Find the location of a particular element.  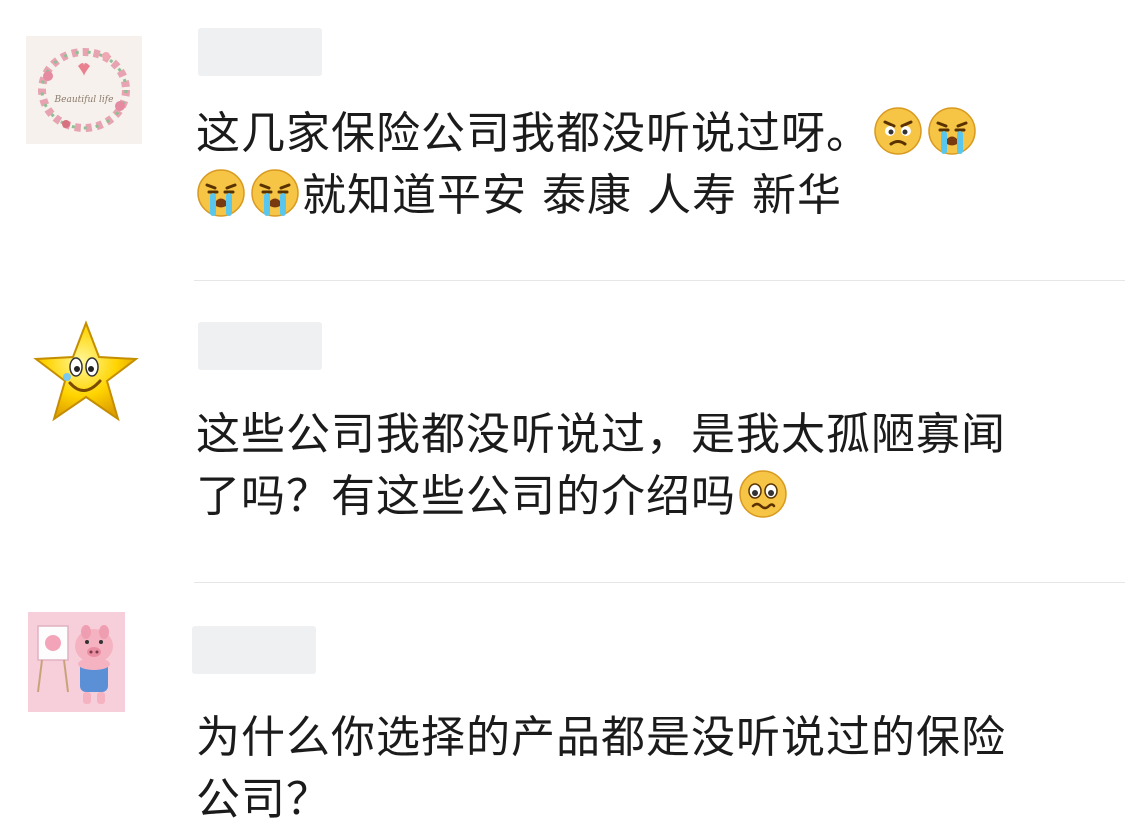

comment-text: 这些公司我都没听说过，是我太孤陋寡闻 了吗？有这些公司的介绍吗 is located at coordinates (646, 466).